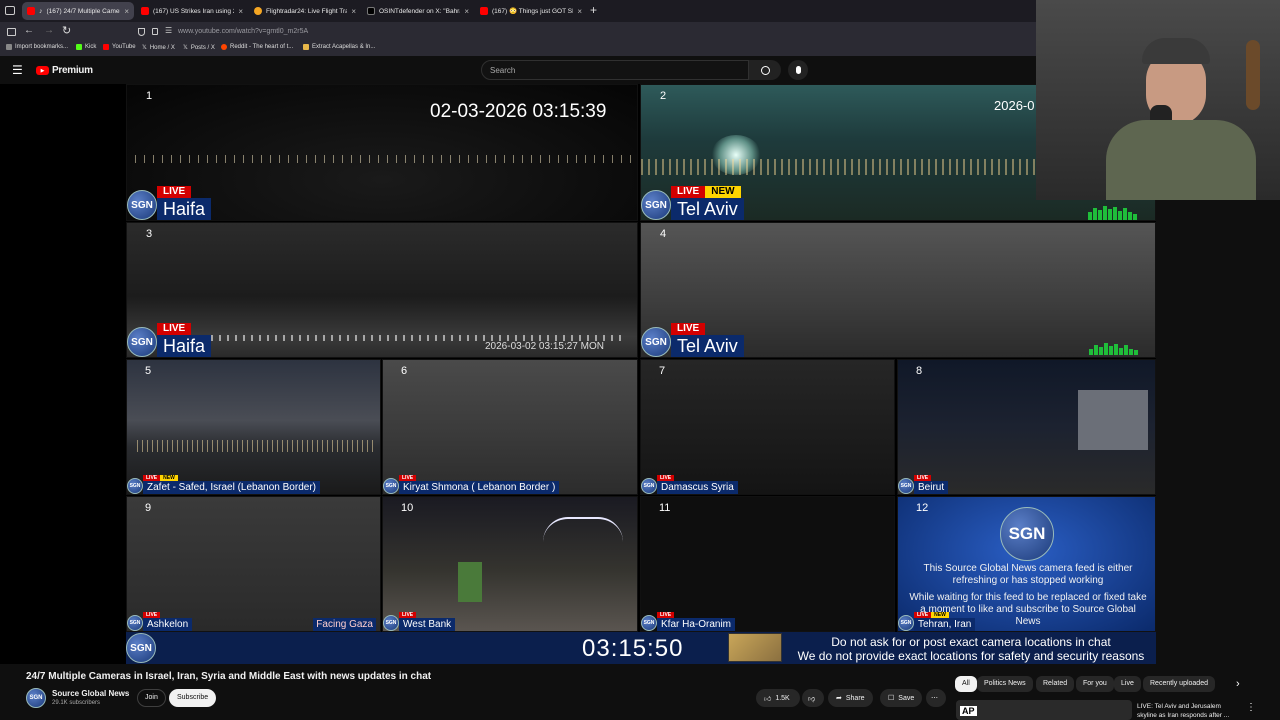  Describe the element at coordinates (966, 684) in the screenshot. I see `chip-all: All` at that location.